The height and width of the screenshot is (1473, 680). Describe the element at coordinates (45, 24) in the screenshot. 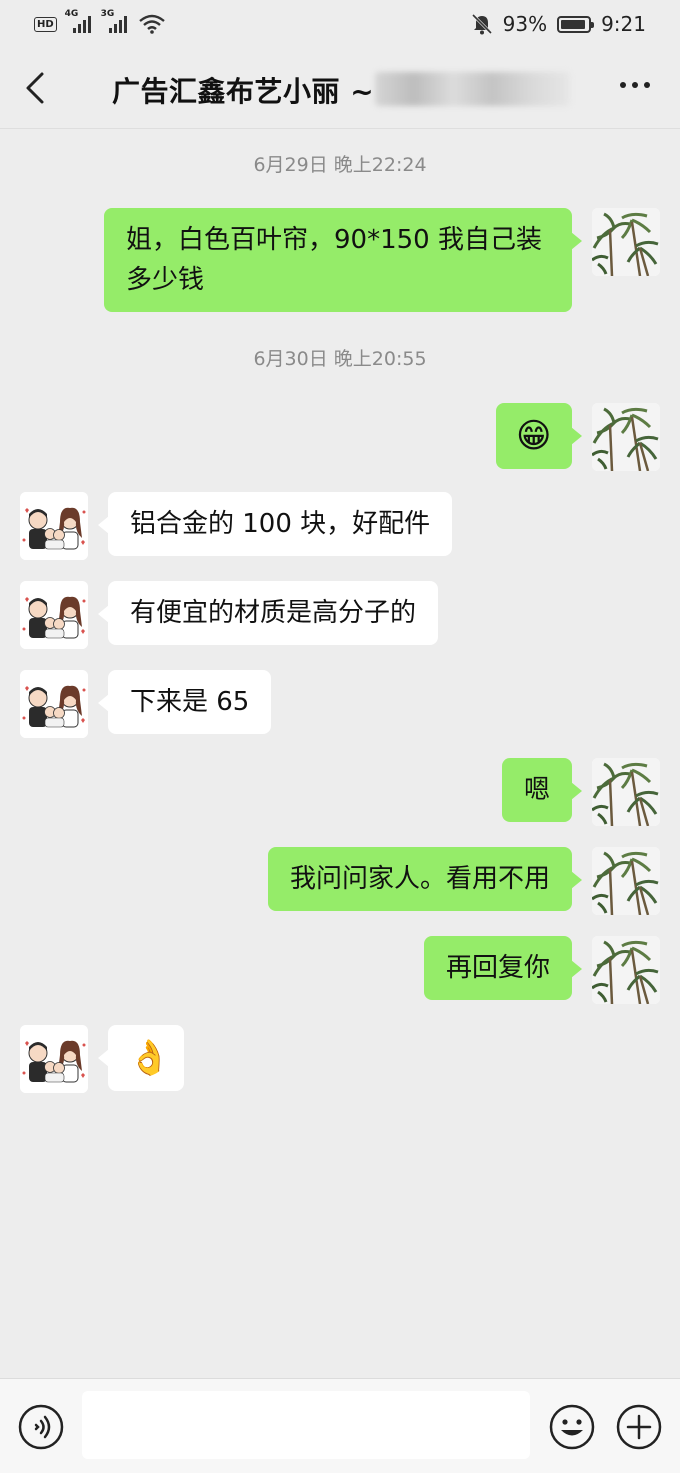

I see `hd-icon: HD` at that location.